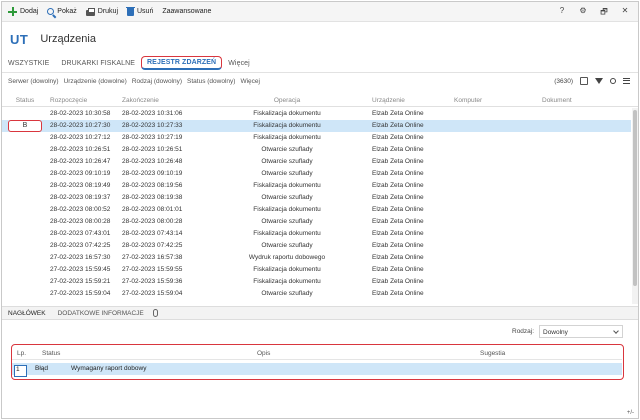  I want to click on col-status: Status, so click(25, 100).